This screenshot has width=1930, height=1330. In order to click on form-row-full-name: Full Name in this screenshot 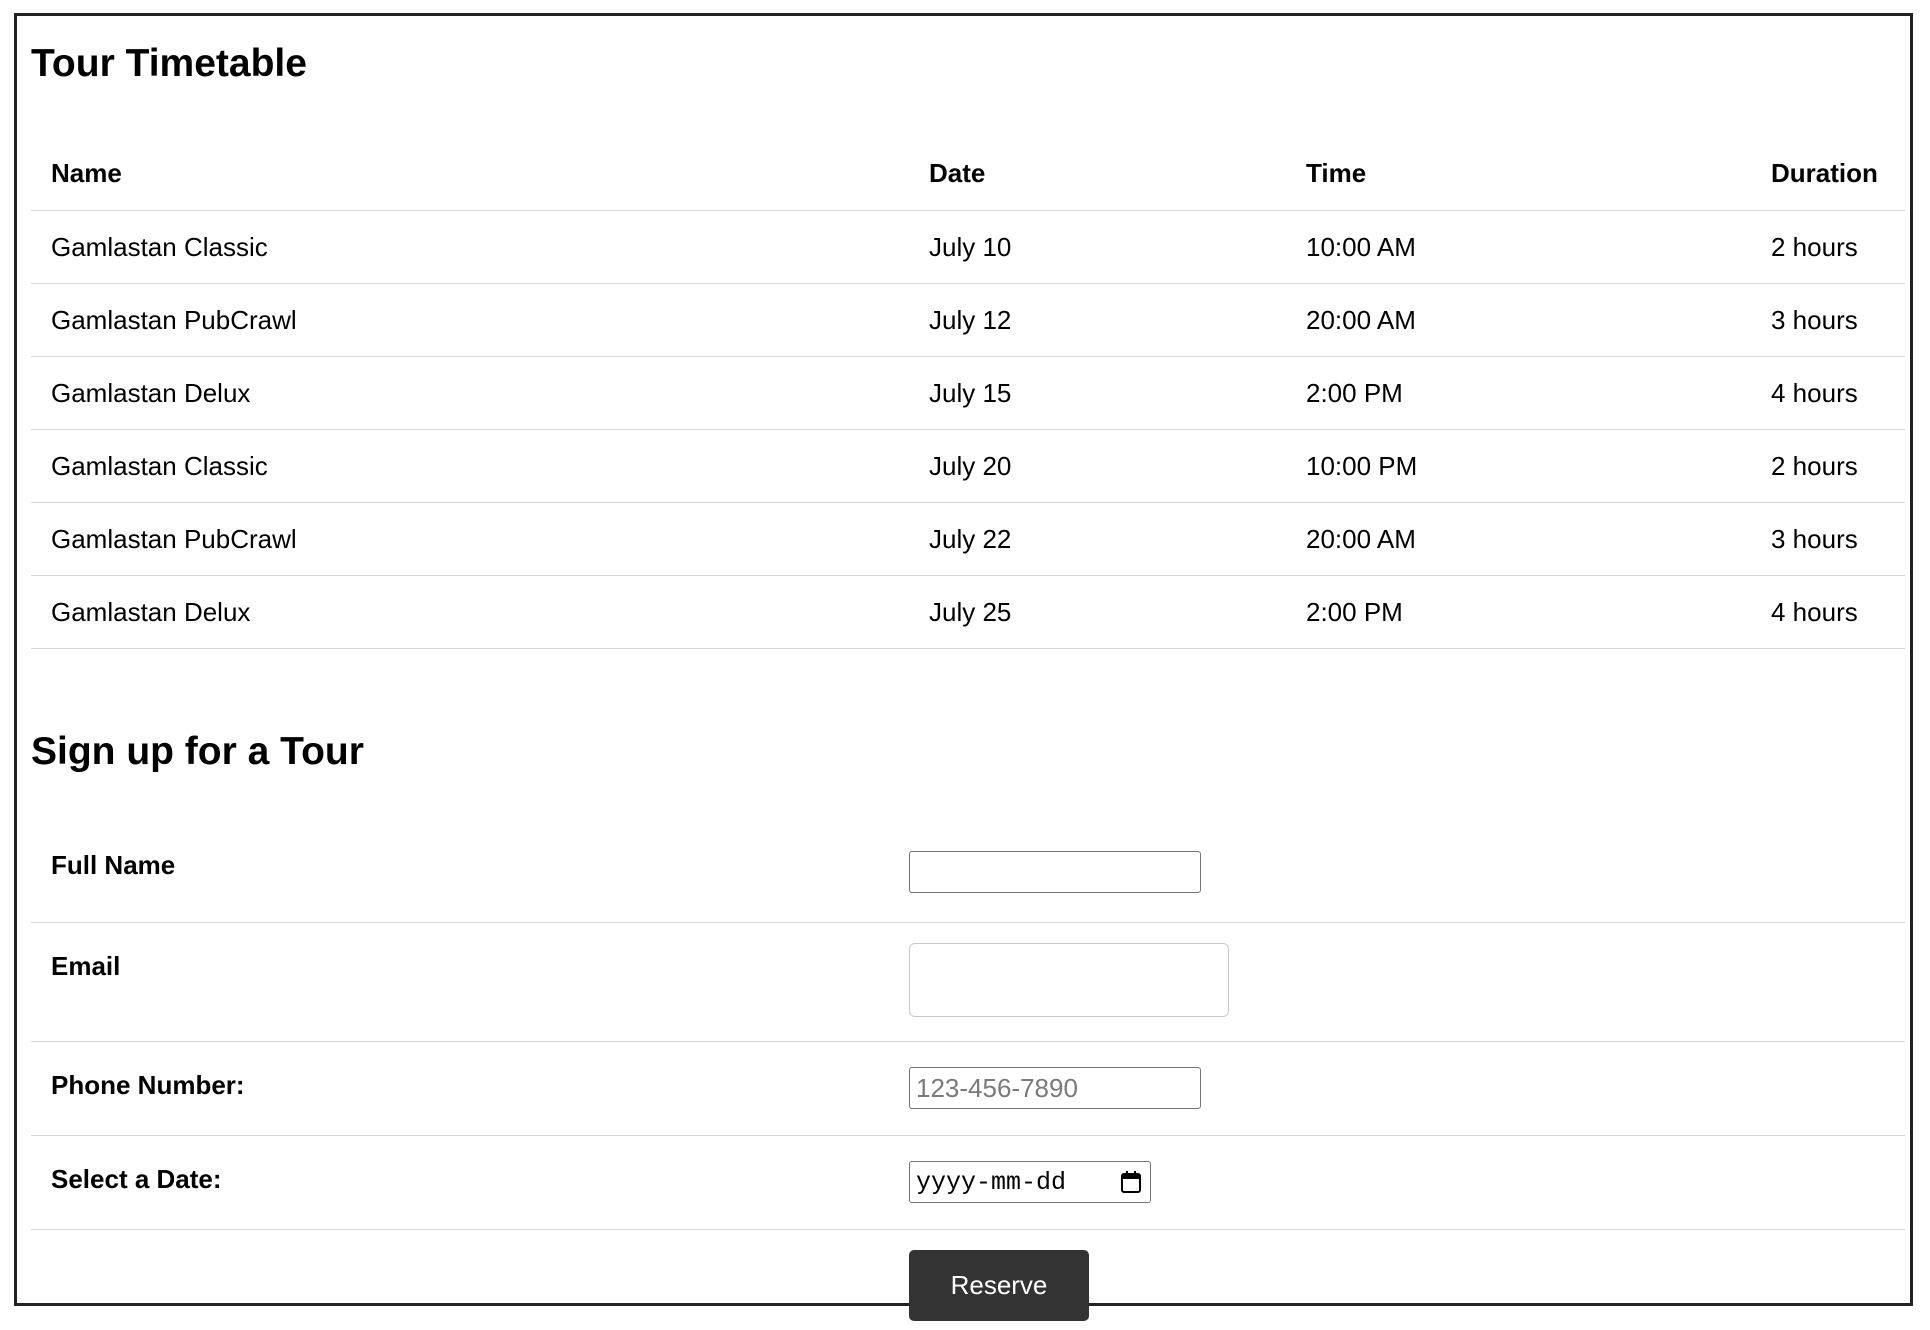, I will do `click(968, 872)`.